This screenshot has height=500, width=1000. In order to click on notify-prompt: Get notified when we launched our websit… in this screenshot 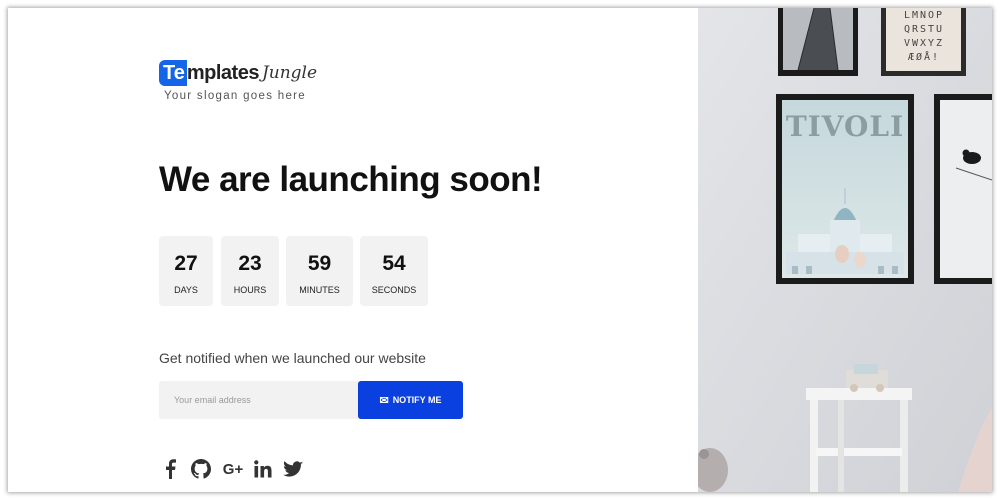, I will do `click(292, 358)`.